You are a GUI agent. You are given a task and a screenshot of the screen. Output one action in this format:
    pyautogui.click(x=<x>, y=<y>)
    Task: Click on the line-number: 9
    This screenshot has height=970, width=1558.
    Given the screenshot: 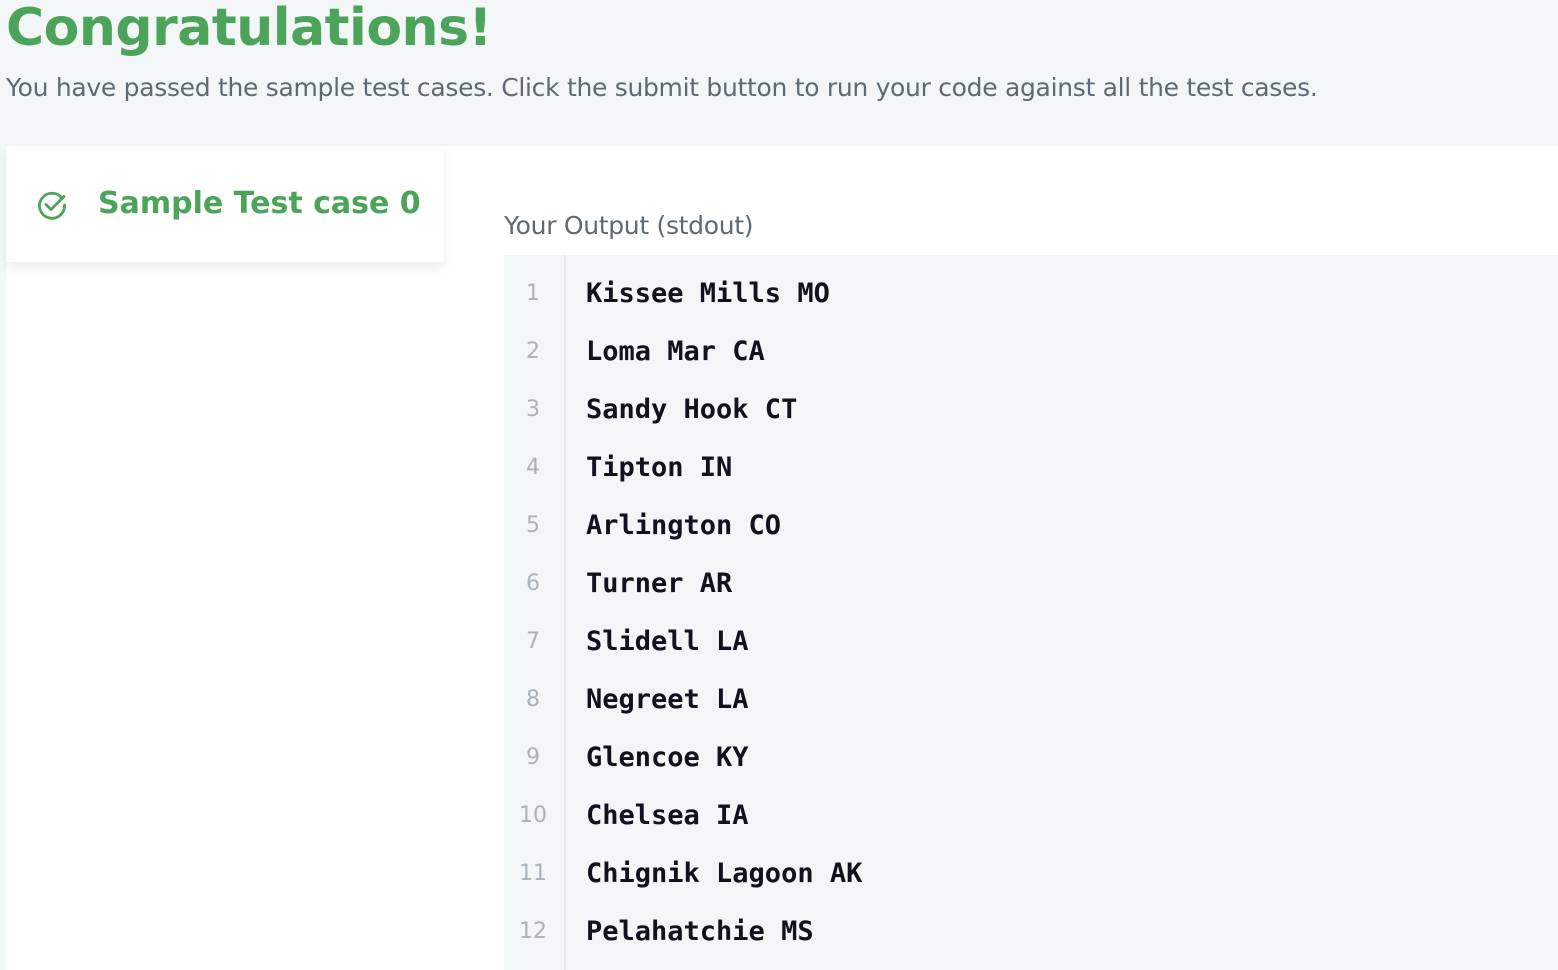 What is the action you would take?
    pyautogui.click(x=533, y=757)
    